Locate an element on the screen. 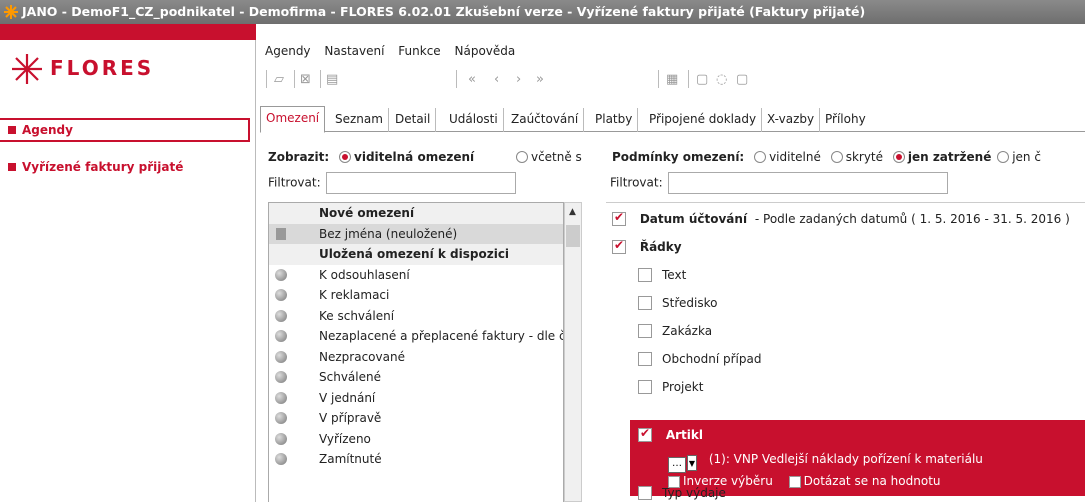 The image size is (1085, 502). list-group-header: Nové omezení is located at coordinates (416, 213).